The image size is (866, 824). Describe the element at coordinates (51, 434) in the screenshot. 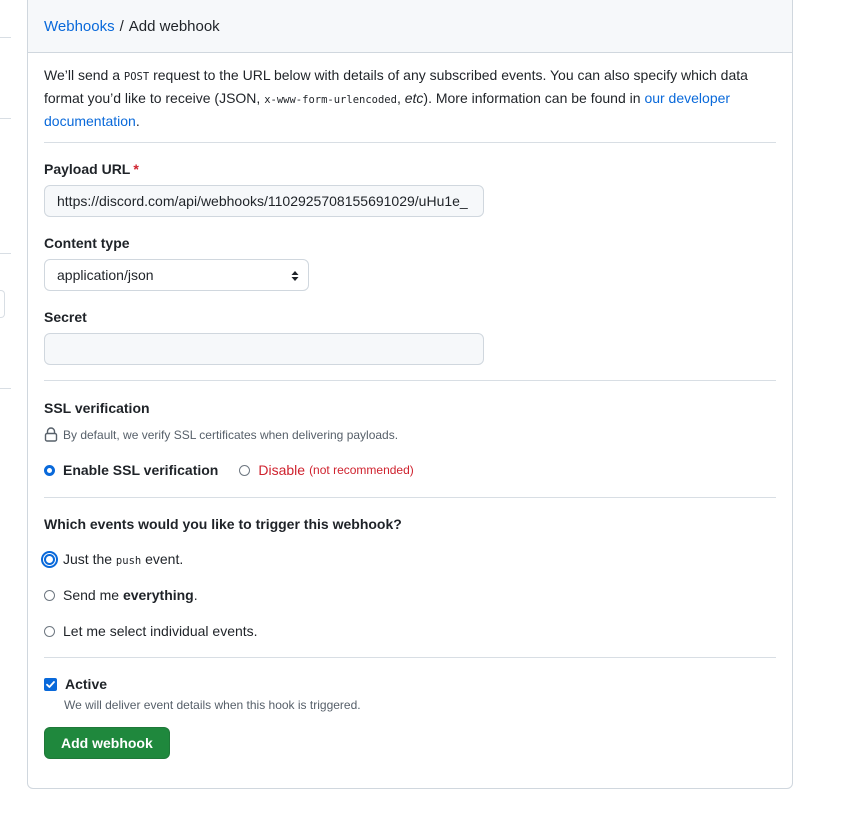

I see `lock-icon` at that location.